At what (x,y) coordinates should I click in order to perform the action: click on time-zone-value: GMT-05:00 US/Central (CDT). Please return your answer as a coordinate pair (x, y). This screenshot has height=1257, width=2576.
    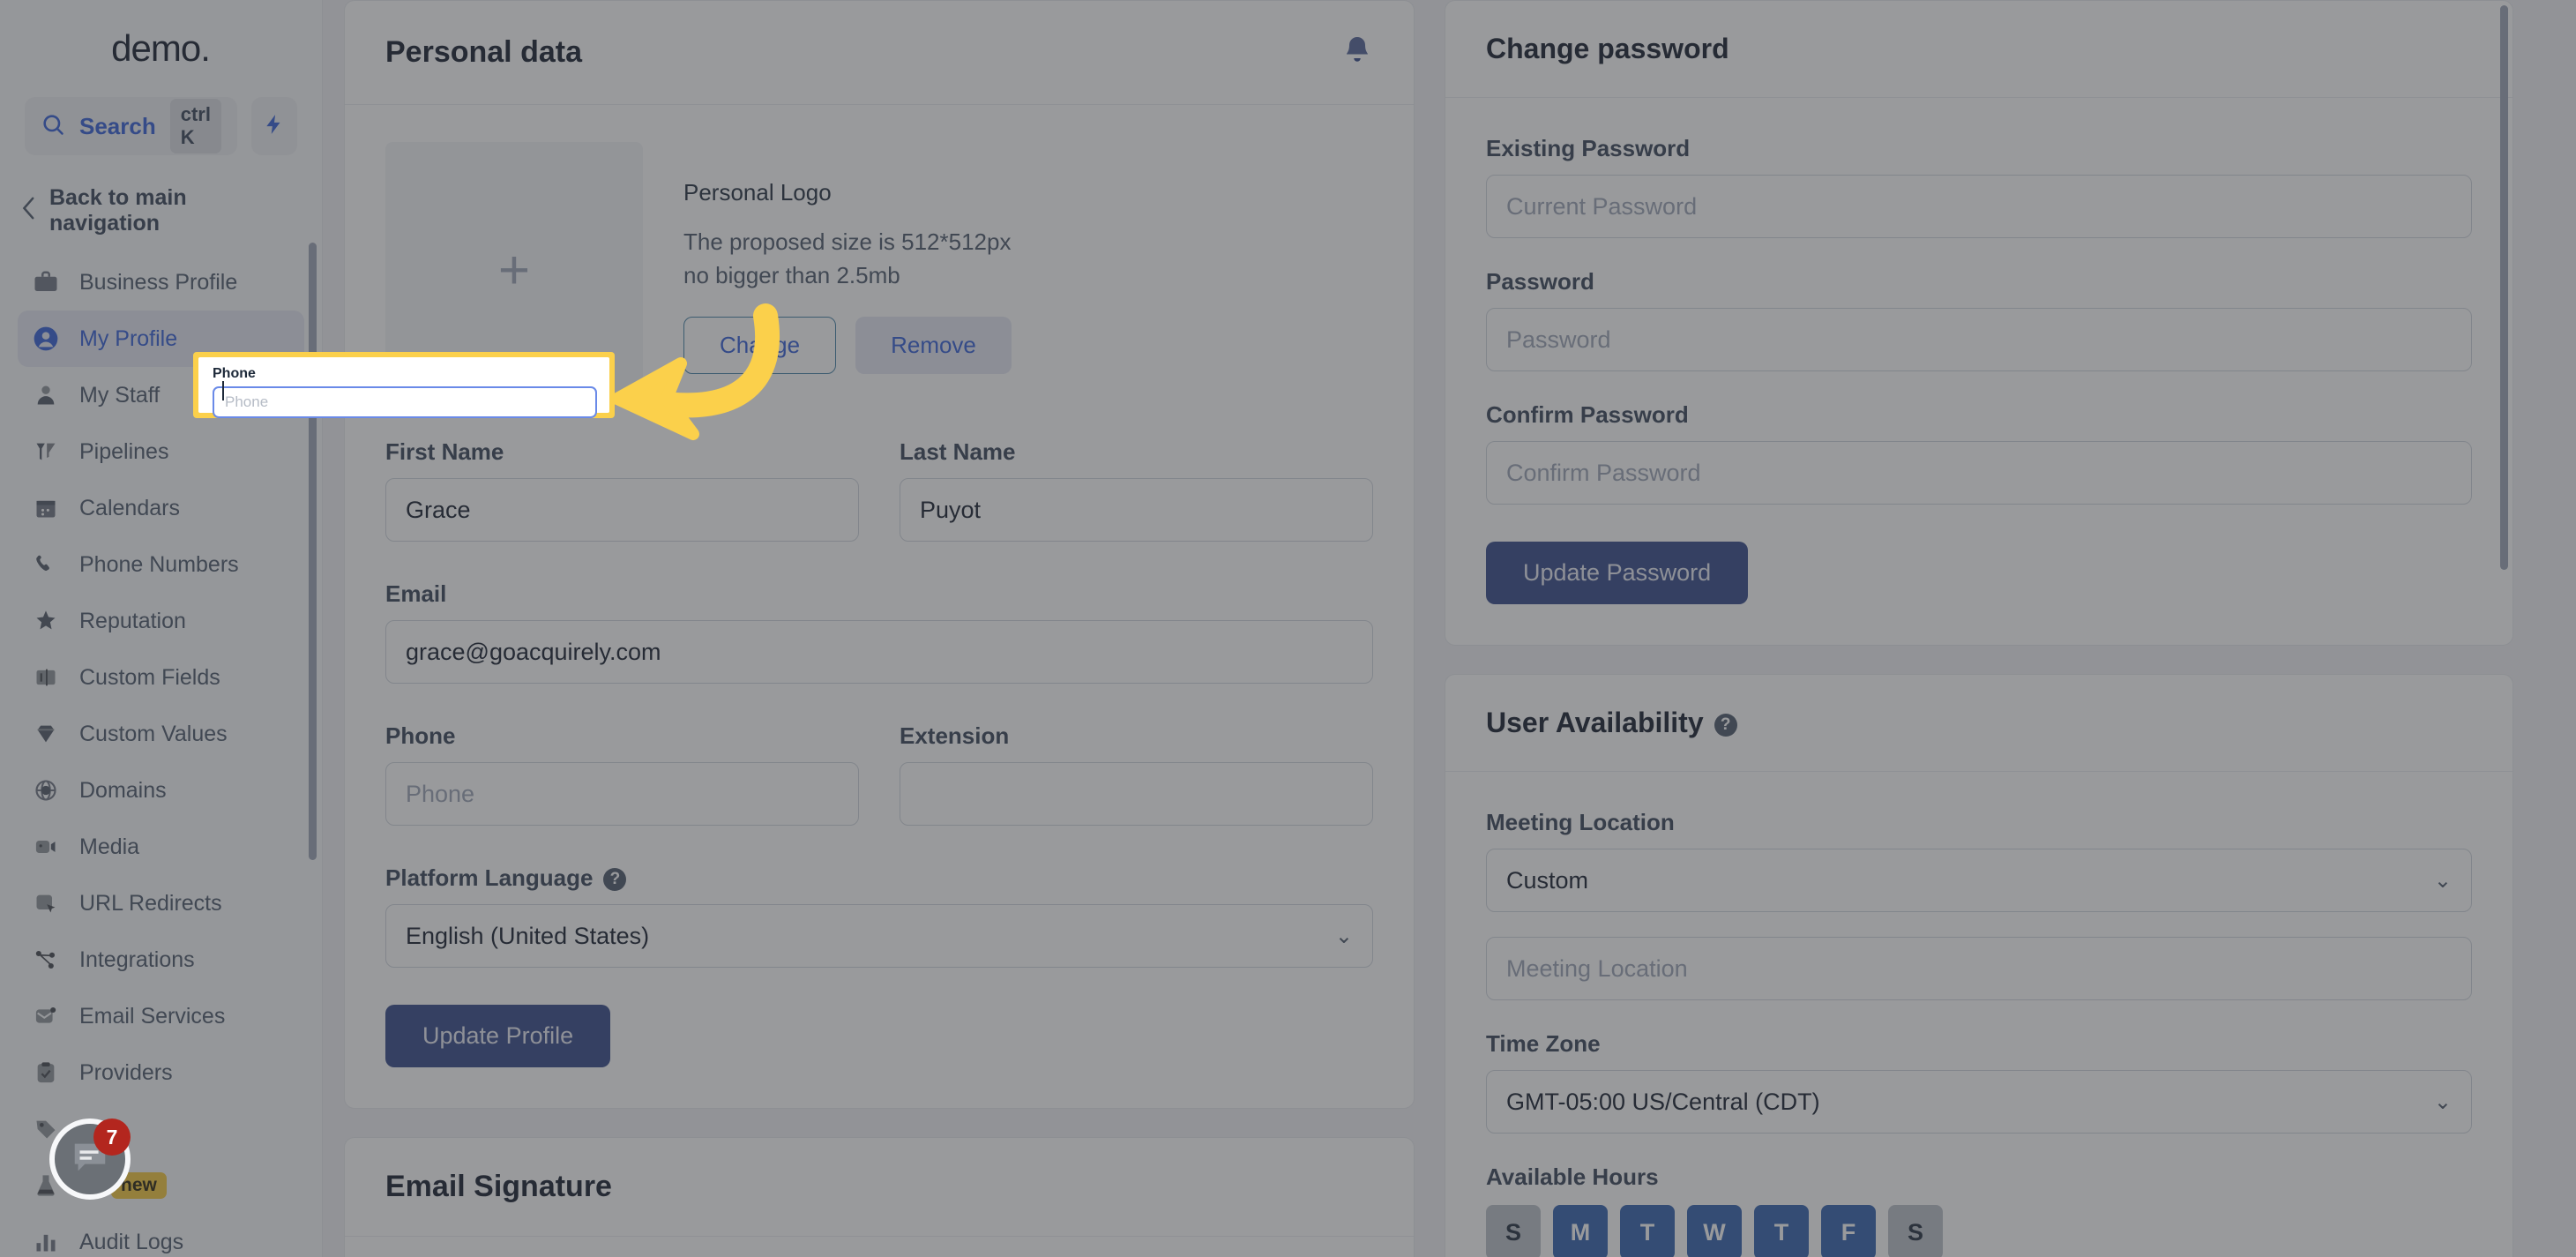
    Looking at the image, I should click on (1663, 1101).